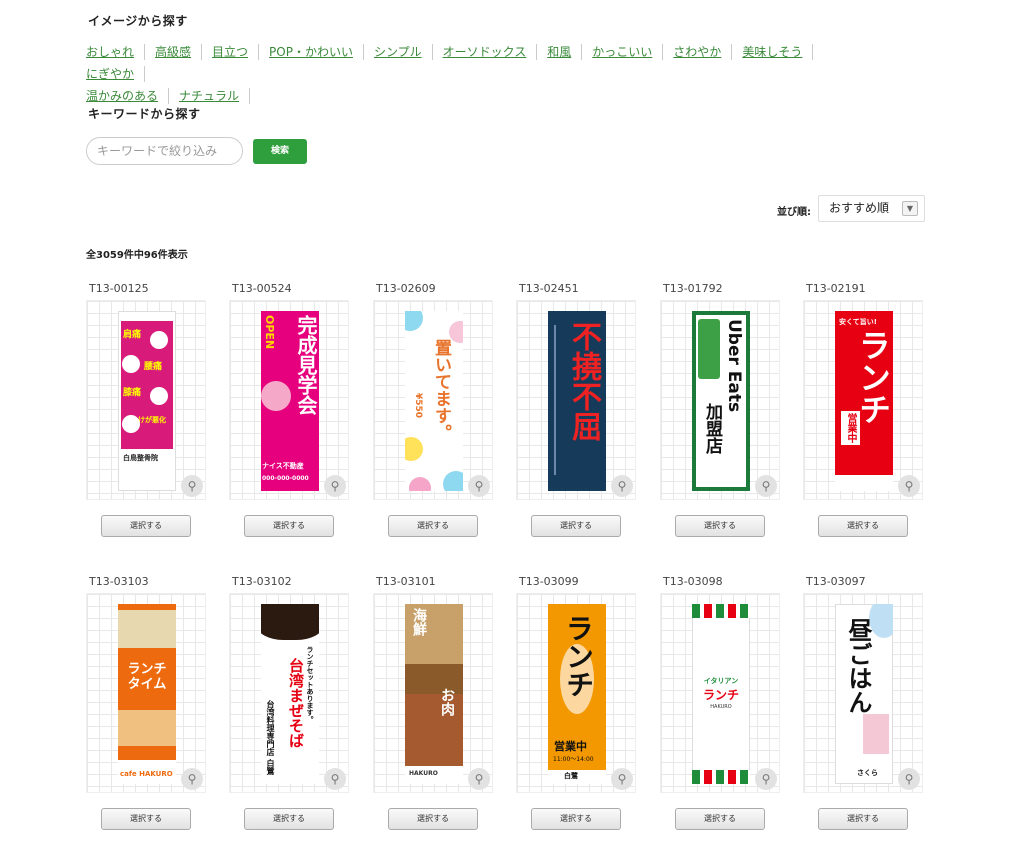 The width and height of the screenshot is (1024, 846). What do you see at coordinates (778, 52) in the screenshot?
I see `image-tag-link: 美味しそう` at bounding box center [778, 52].